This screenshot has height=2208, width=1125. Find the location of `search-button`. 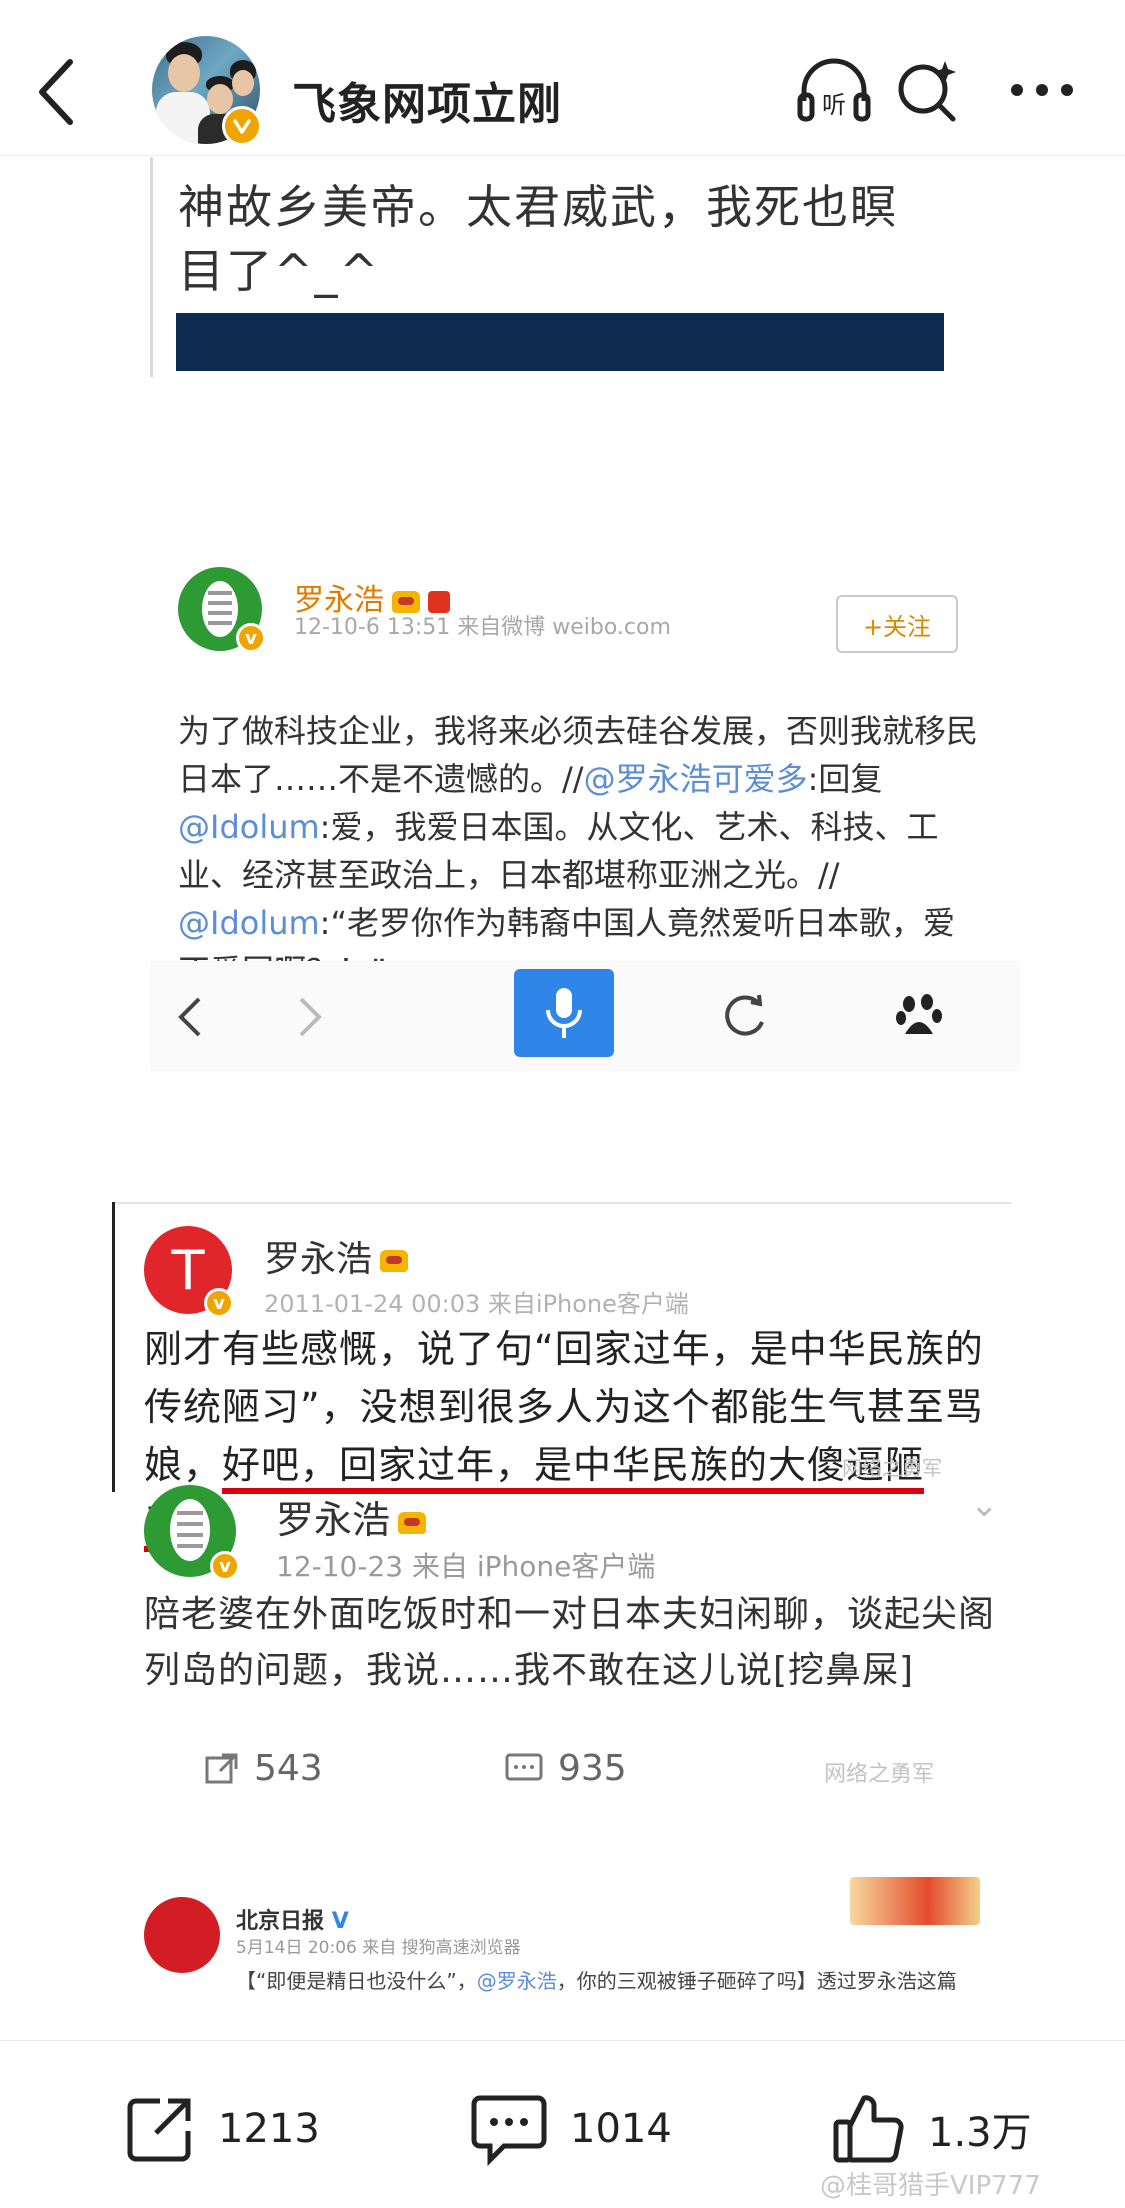

search-button is located at coordinates (928, 90).